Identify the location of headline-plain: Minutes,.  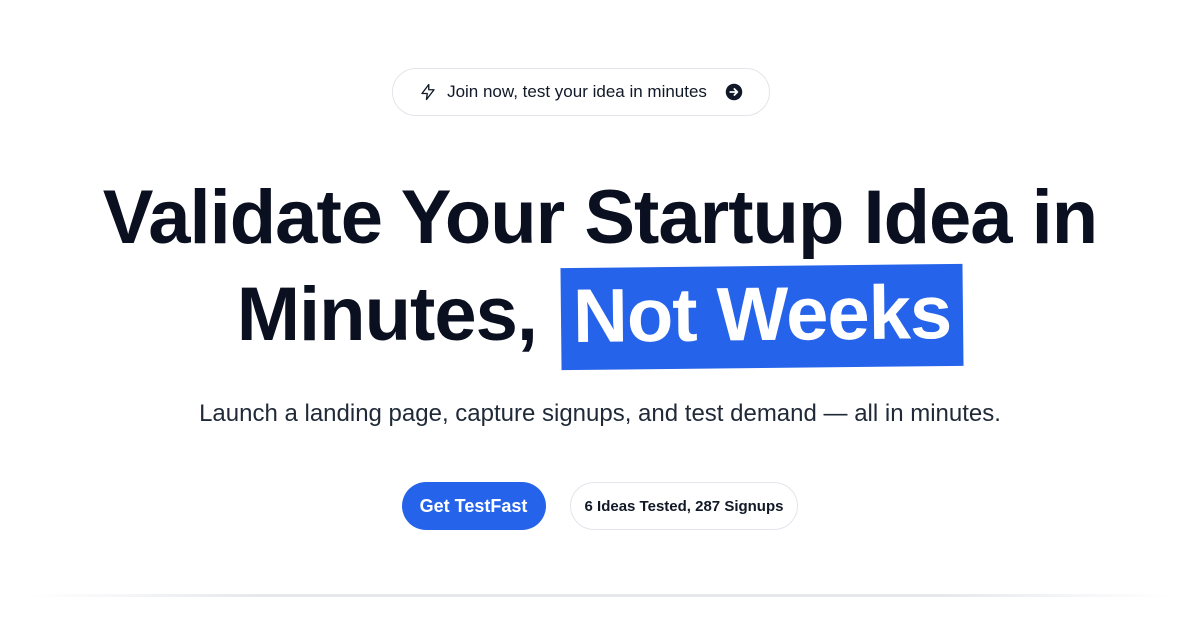
(387, 314).